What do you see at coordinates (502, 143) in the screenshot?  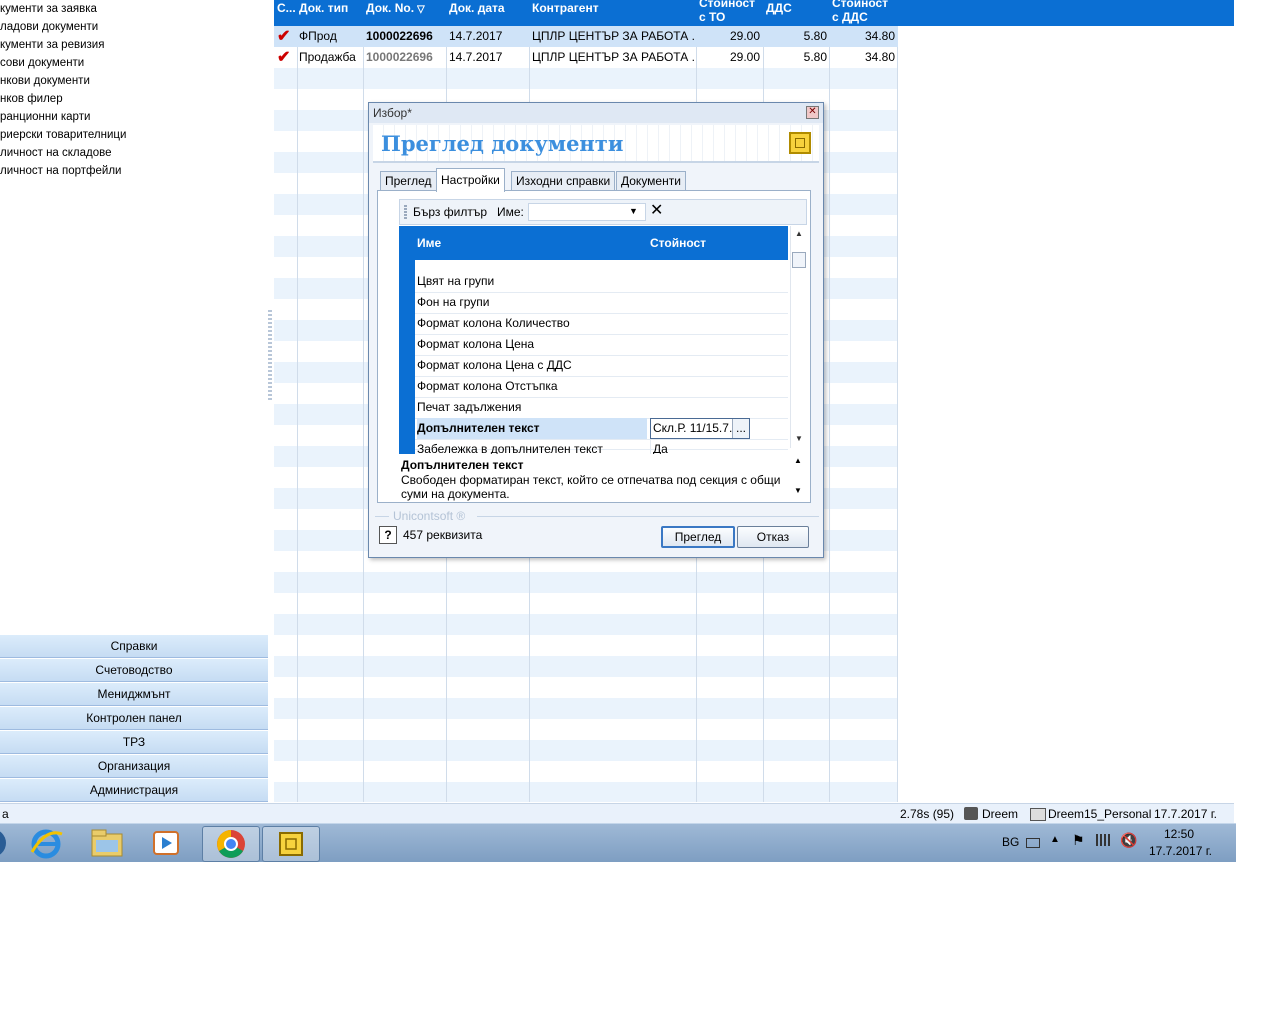 I see `dialog-heading: Преглед документи` at bounding box center [502, 143].